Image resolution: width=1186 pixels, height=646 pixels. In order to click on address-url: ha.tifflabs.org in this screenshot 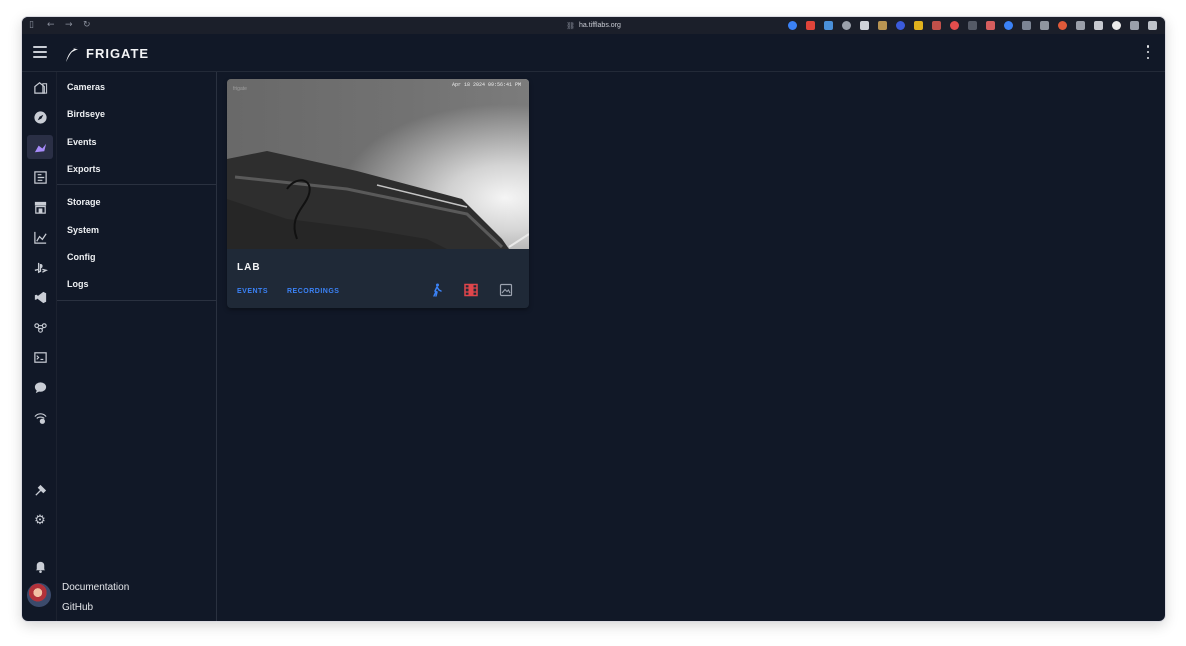, I will do `click(599, 25)`.